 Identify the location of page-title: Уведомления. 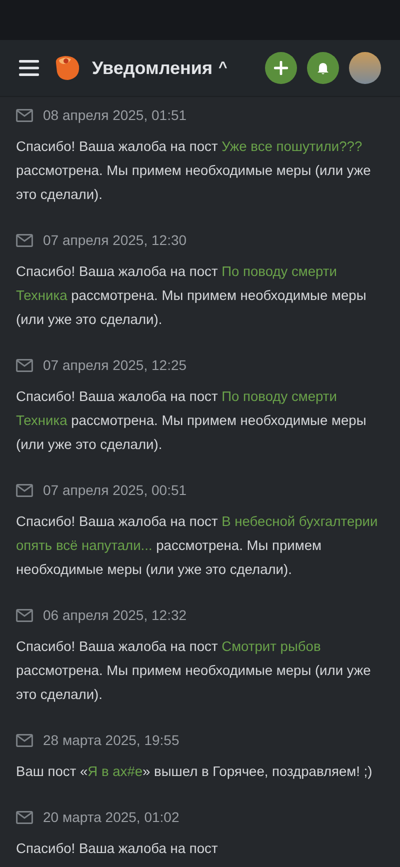
(152, 68).